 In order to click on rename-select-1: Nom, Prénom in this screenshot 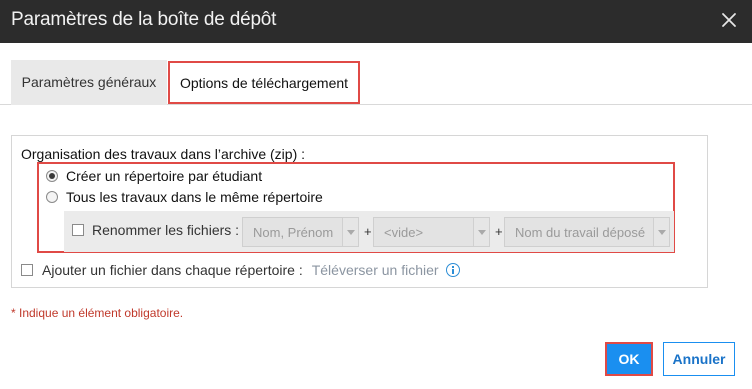, I will do `click(300, 232)`.